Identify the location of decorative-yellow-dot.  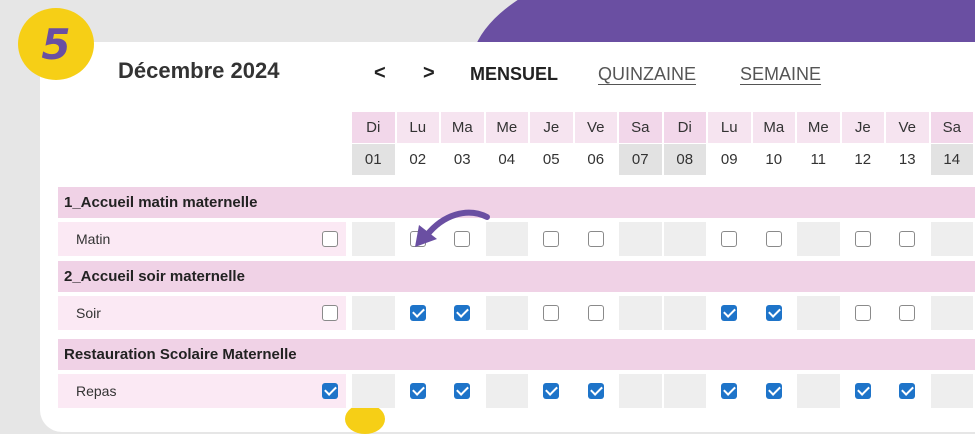
(365, 419).